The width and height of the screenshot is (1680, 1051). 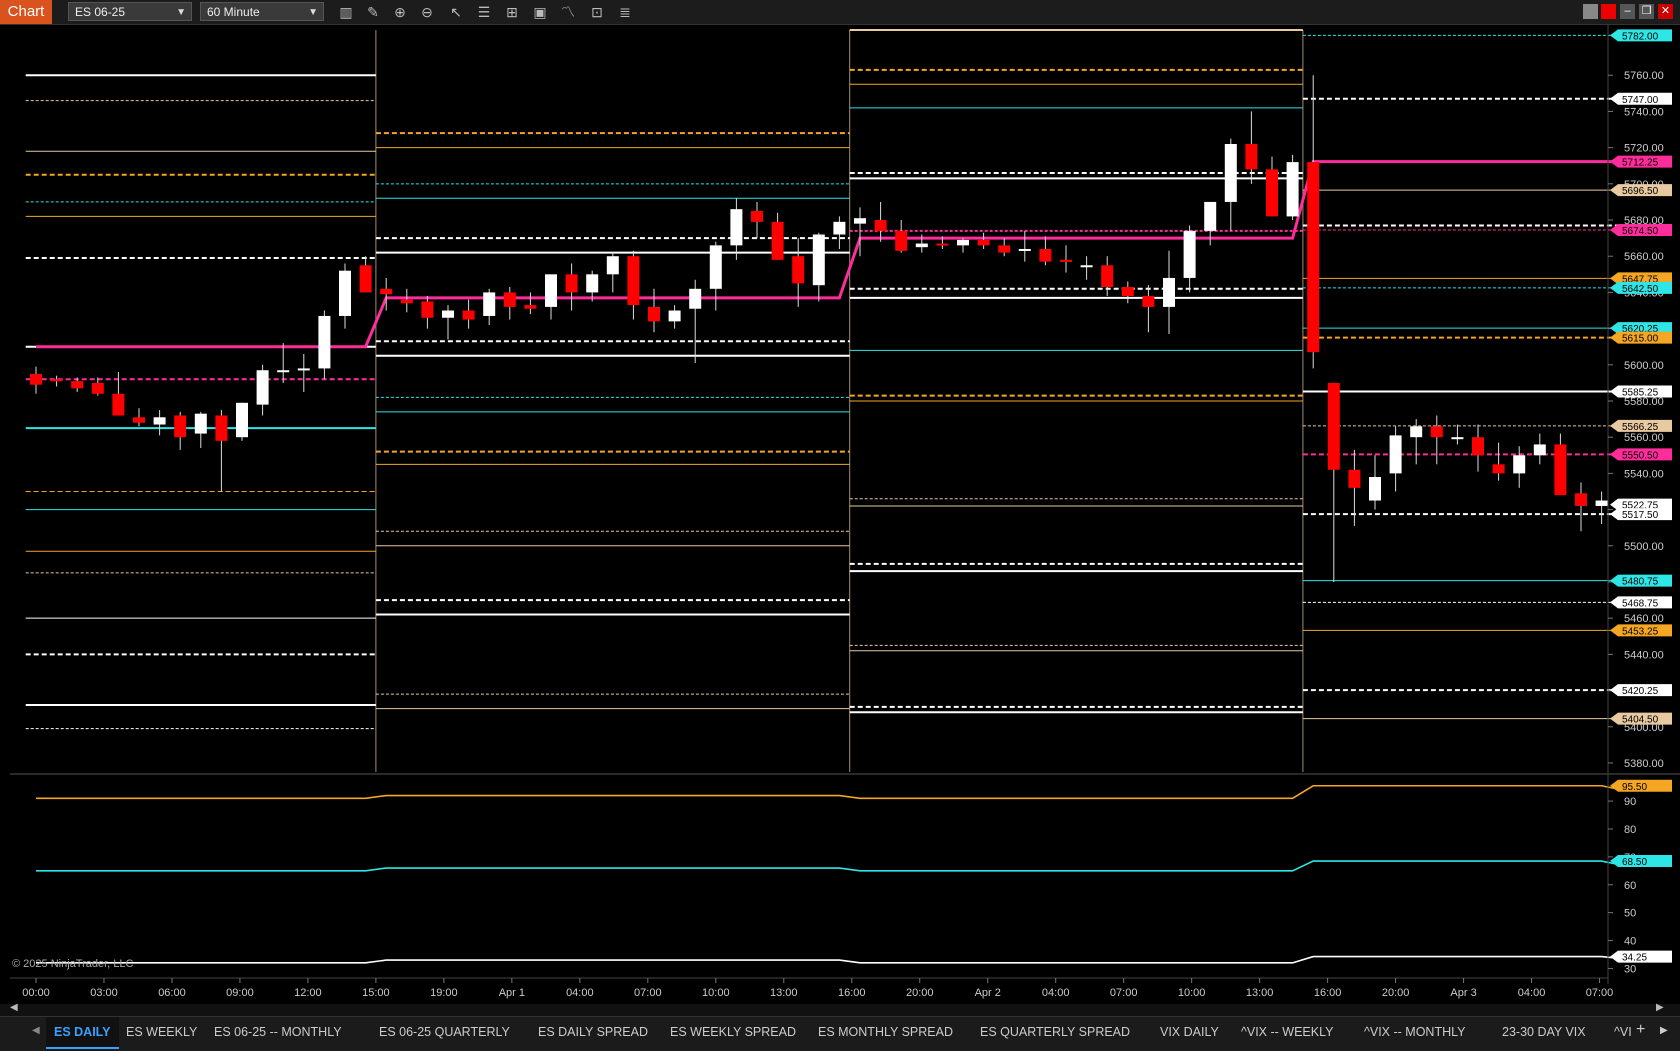 What do you see at coordinates (427, 12) in the screenshot?
I see `zoom-out-icon: ⊖` at bounding box center [427, 12].